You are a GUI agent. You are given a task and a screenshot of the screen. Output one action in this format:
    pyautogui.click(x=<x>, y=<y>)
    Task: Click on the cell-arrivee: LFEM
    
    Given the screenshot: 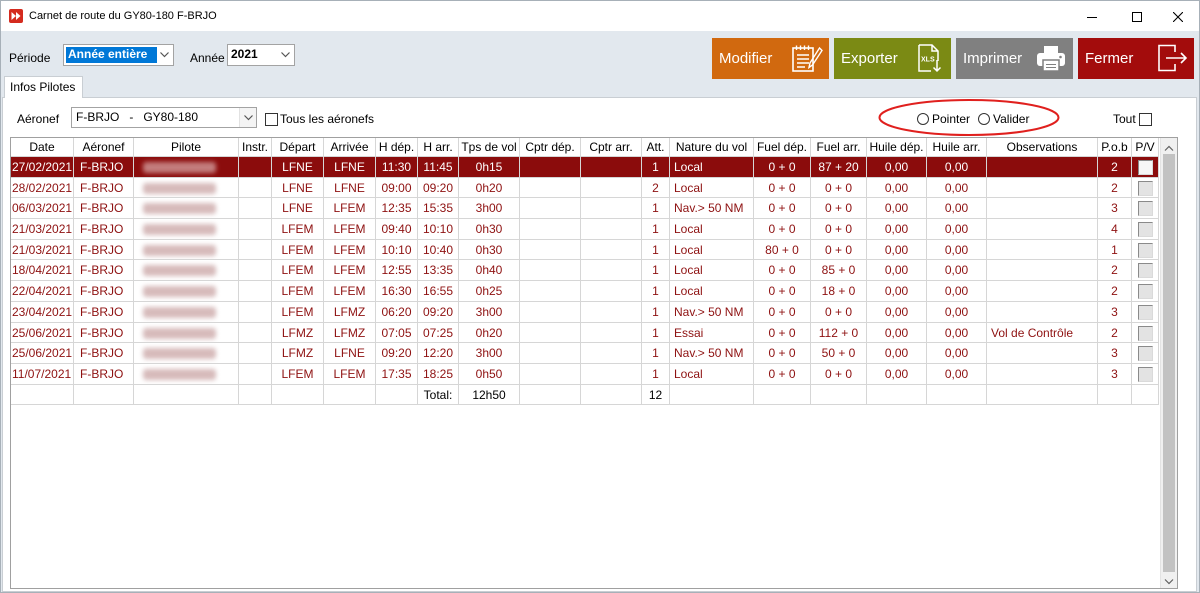 What is the action you would take?
    pyautogui.click(x=350, y=271)
    